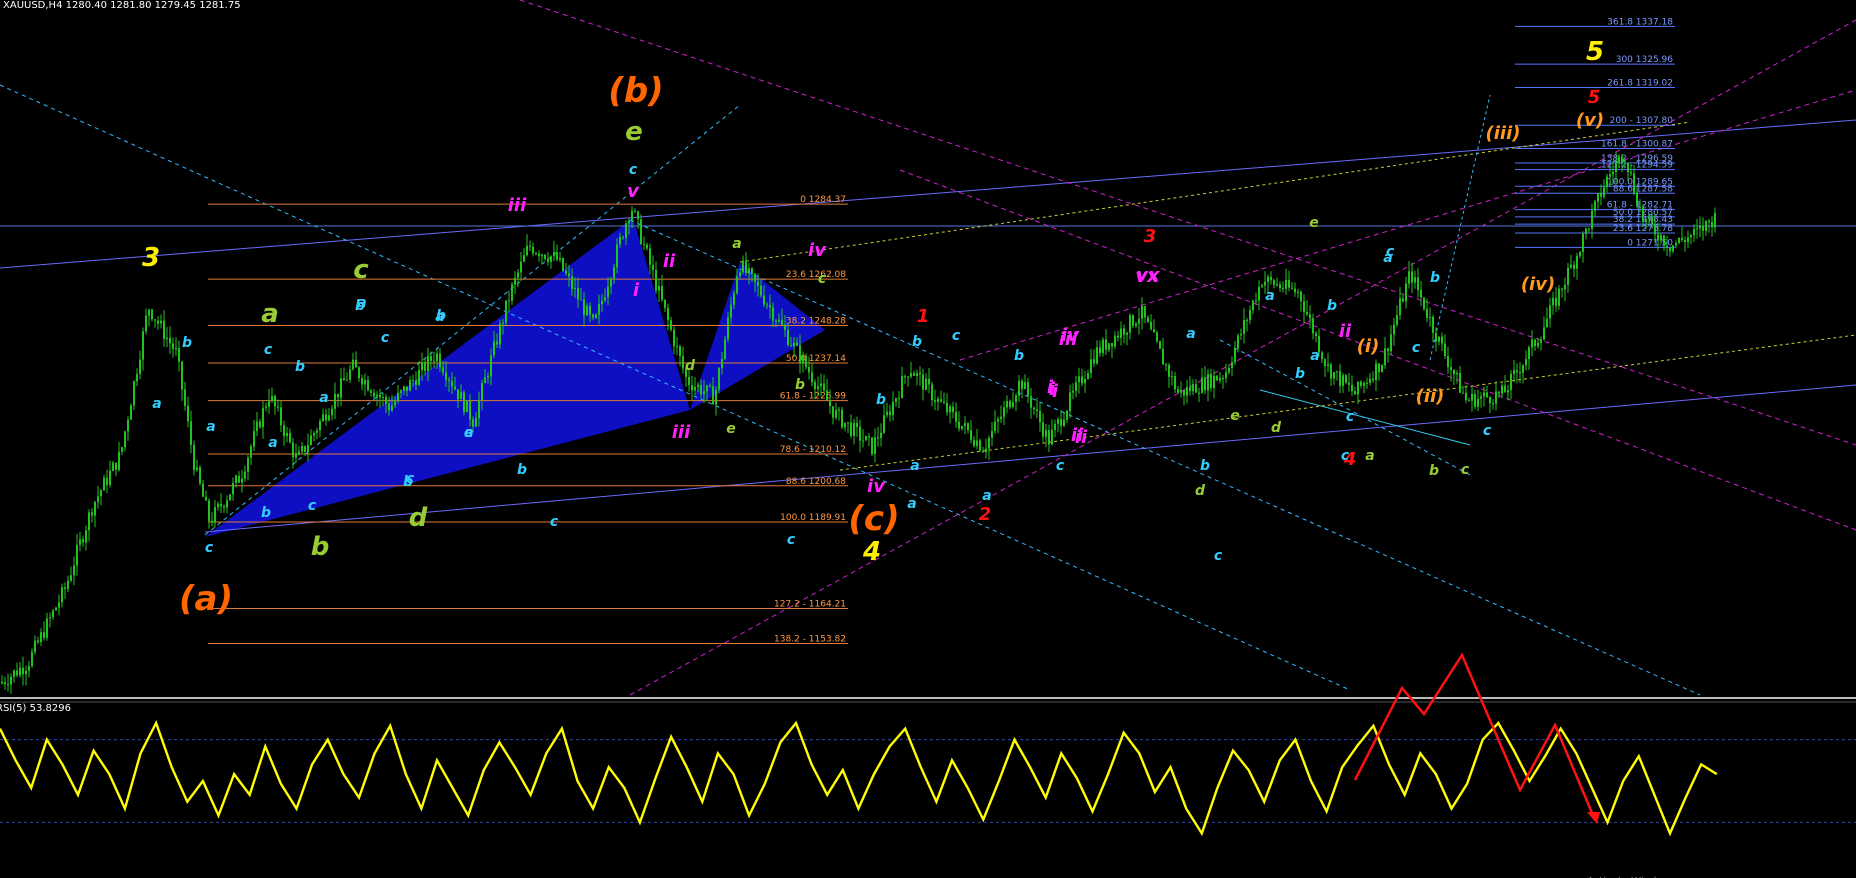  Describe the element at coordinates (669, 261) in the screenshot. I see `wave-label: ii` at that location.